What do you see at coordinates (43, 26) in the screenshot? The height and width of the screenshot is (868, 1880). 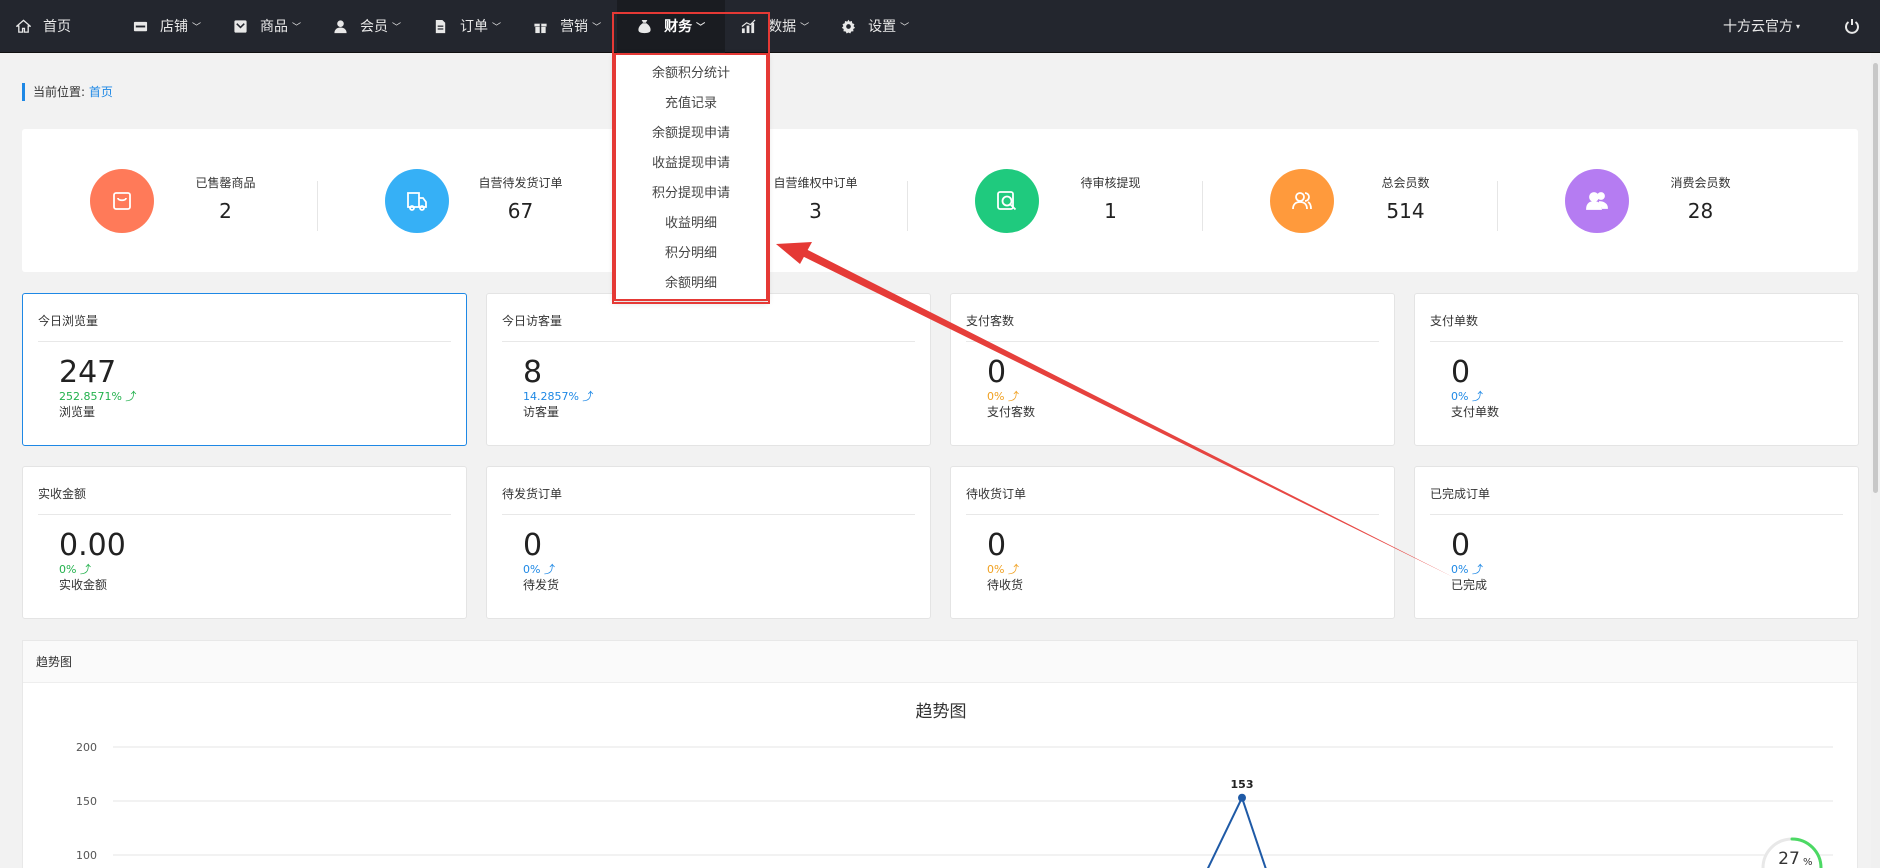 I see `nav-home: 首页` at bounding box center [43, 26].